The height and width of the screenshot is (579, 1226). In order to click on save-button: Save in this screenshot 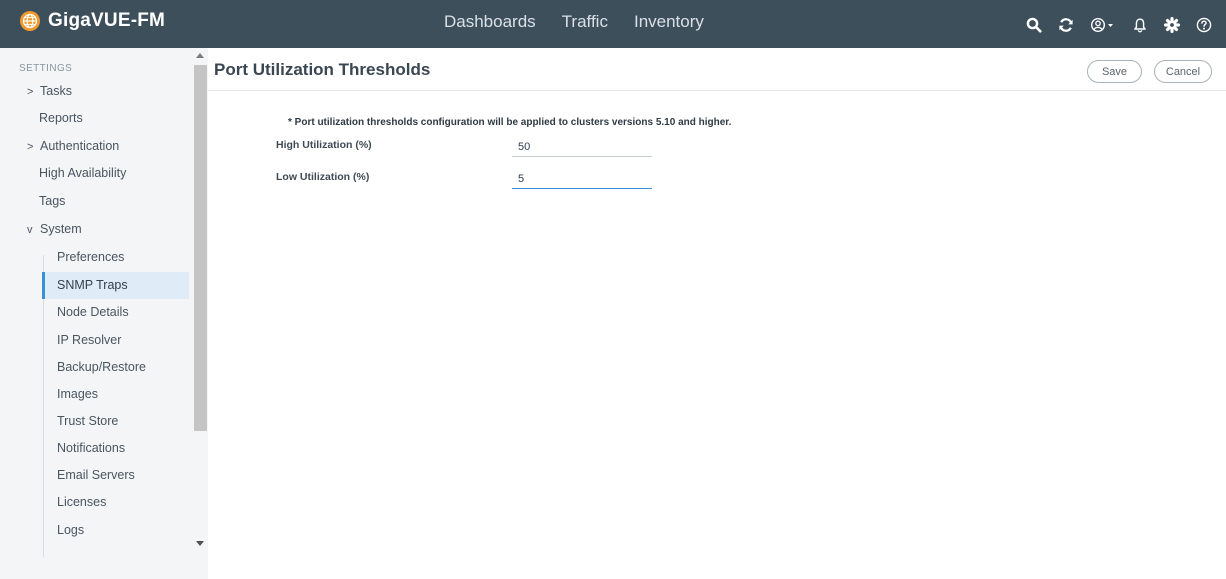, I will do `click(1114, 71)`.